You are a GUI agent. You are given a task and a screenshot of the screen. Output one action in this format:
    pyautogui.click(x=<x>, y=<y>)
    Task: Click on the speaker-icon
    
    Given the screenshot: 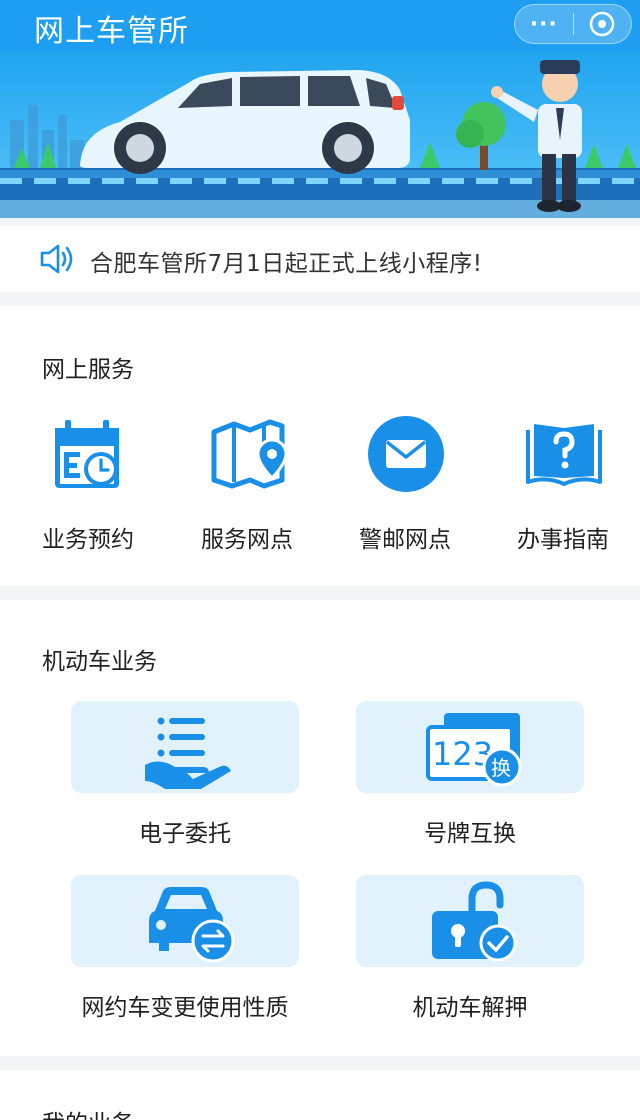 What is the action you would take?
    pyautogui.click(x=56, y=259)
    